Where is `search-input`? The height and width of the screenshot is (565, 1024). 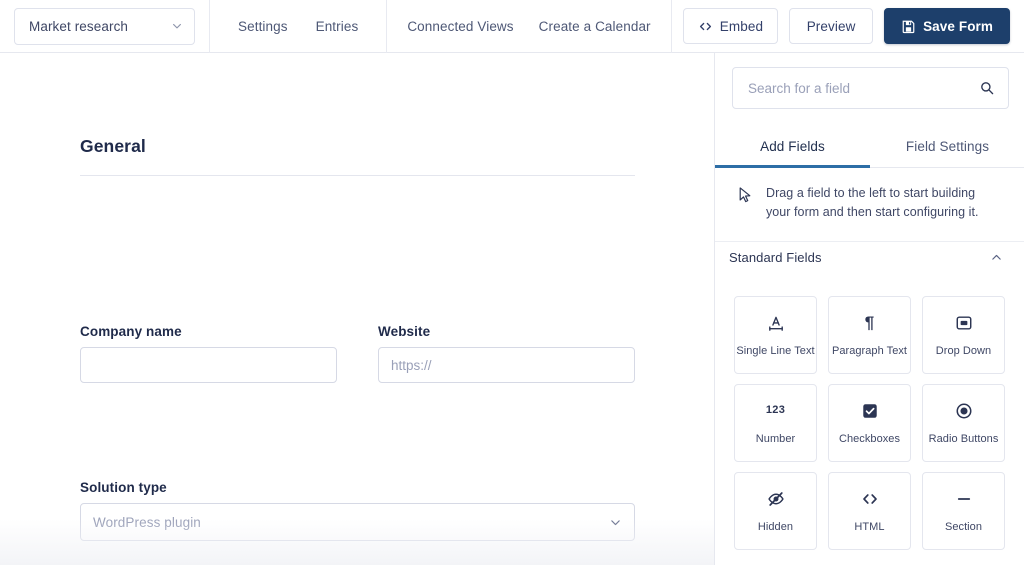
search-input is located at coordinates (863, 88).